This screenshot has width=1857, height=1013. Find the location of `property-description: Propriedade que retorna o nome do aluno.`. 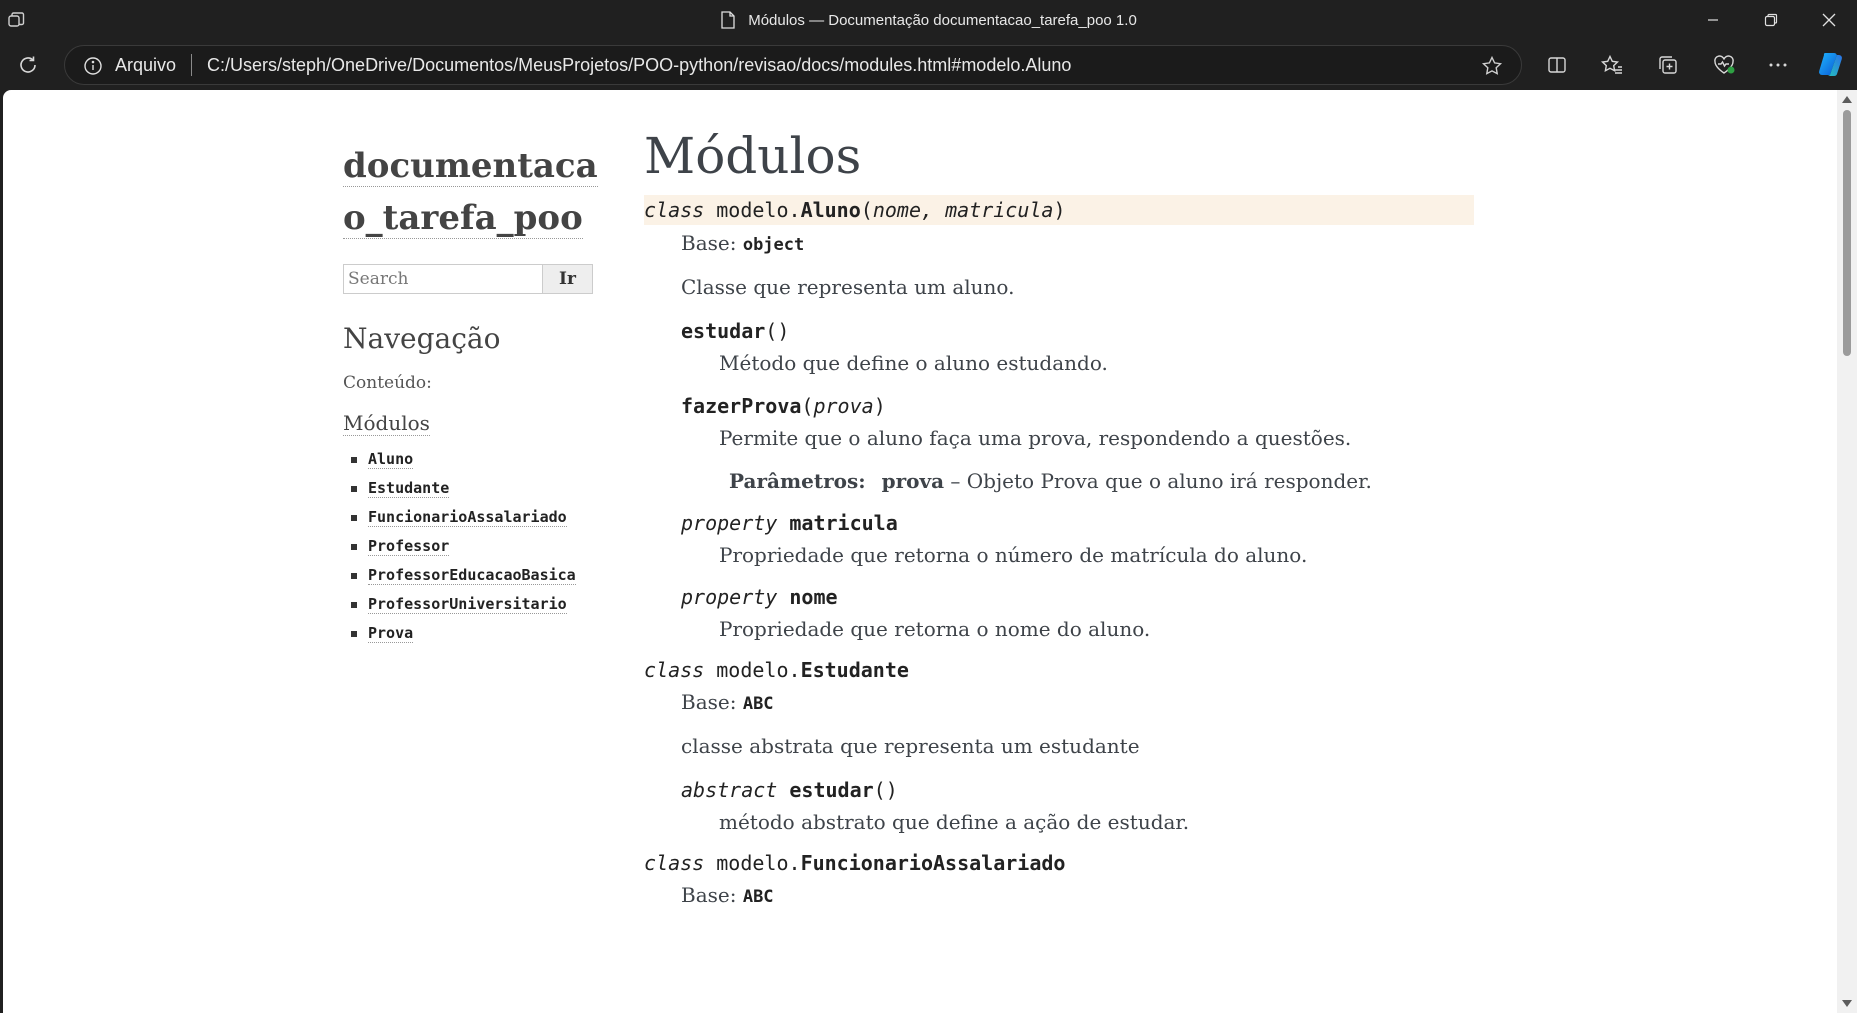

property-description: Propriedade que retorna o nome do aluno. is located at coordinates (935, 629).